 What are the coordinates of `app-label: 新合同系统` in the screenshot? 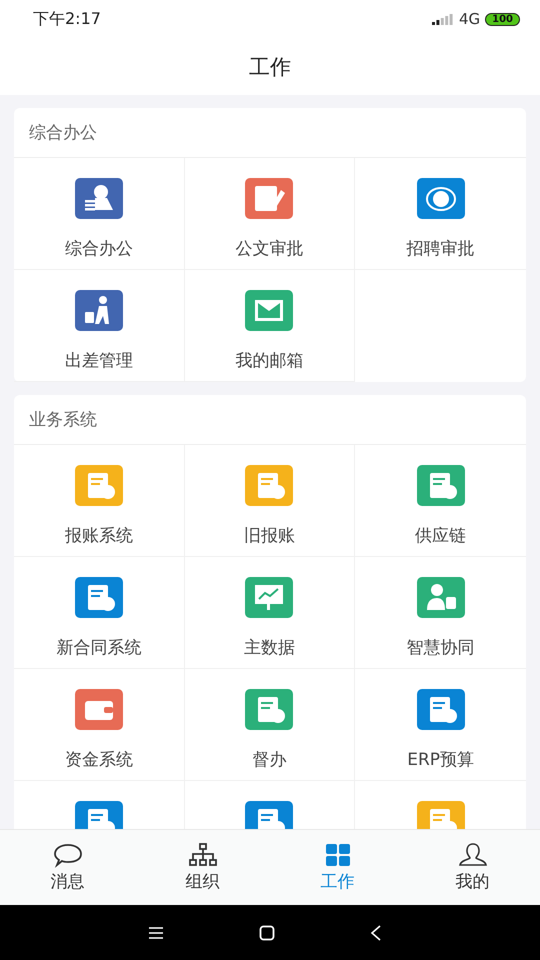 It's located at (99, 648).